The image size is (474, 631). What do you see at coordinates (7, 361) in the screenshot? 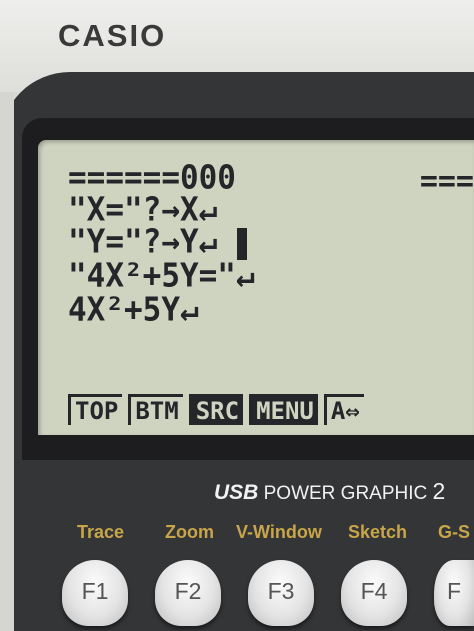
I see `calculator-left-rim` at bounding box center [7, 361].